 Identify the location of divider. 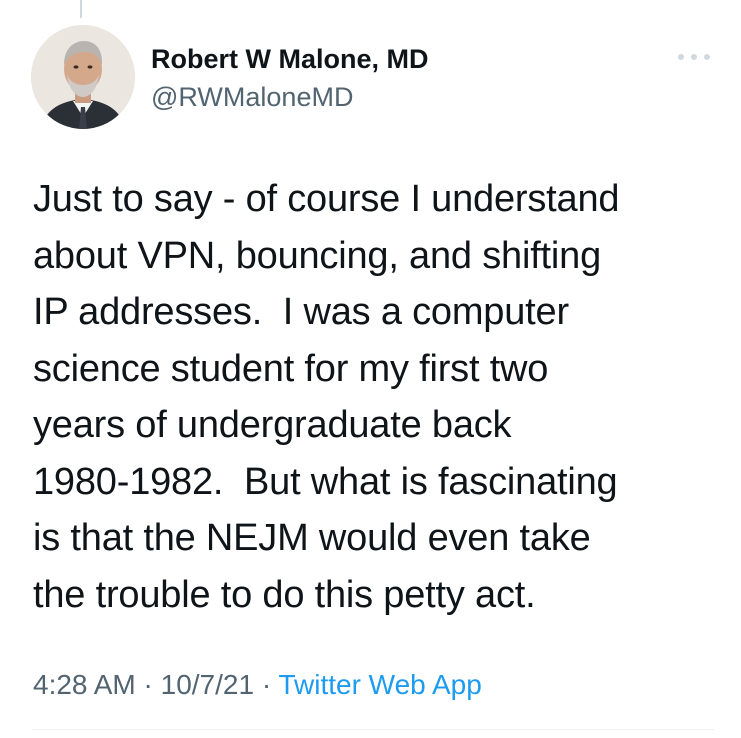
(373, 729).